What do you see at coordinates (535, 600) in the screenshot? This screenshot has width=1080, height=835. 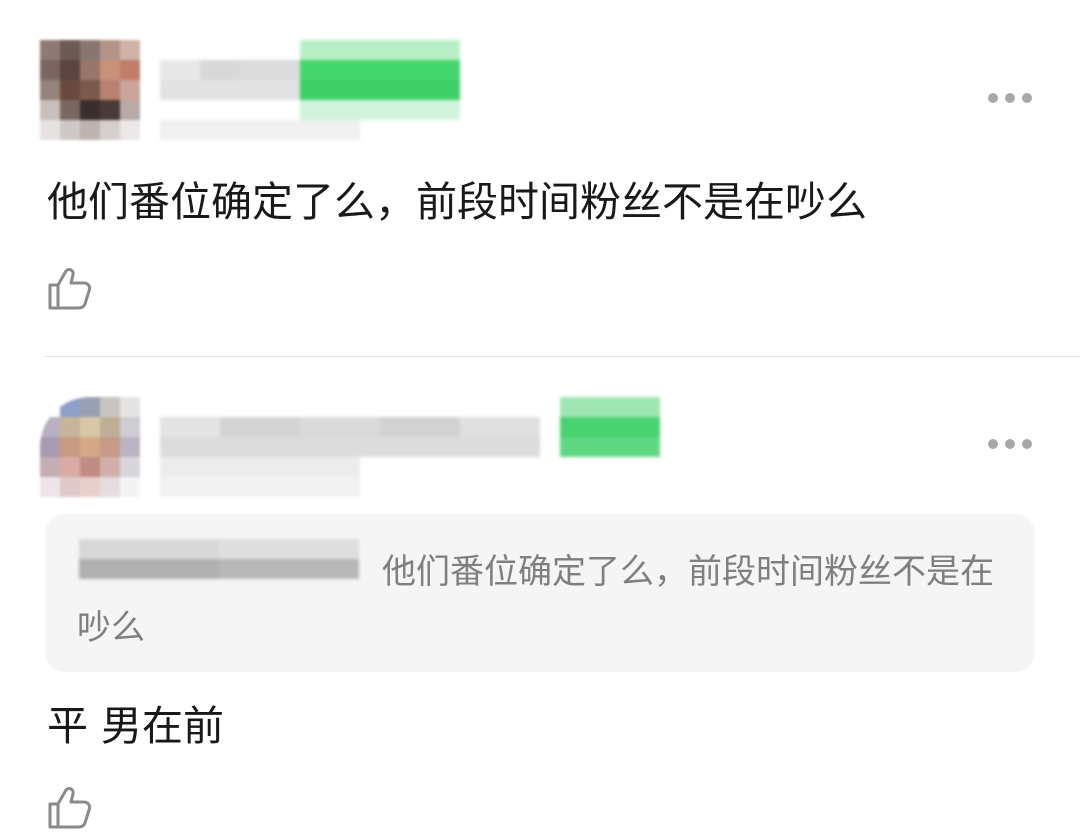 I see `quoted-comment-text: 他们番位确定了么，前段时间粉丝不是在吵么` at bounding box center [535, 600].